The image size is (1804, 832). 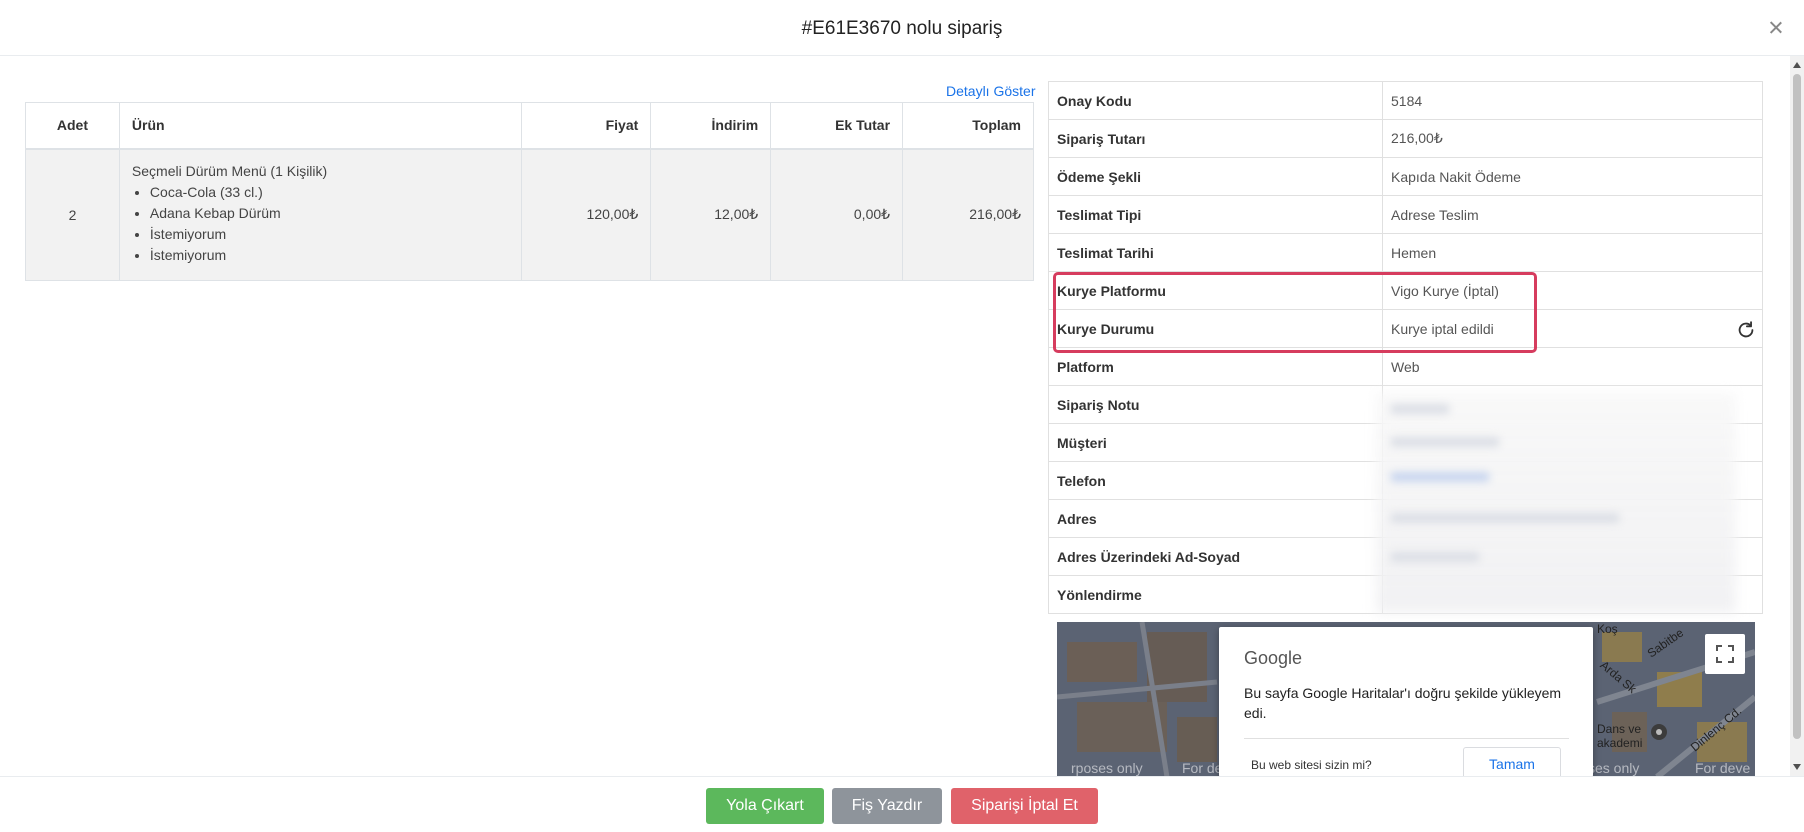 I want to click on info-row-siparis-tutari: Sipariş Tutarı 216,00₺, so click(x=1405, y=138).